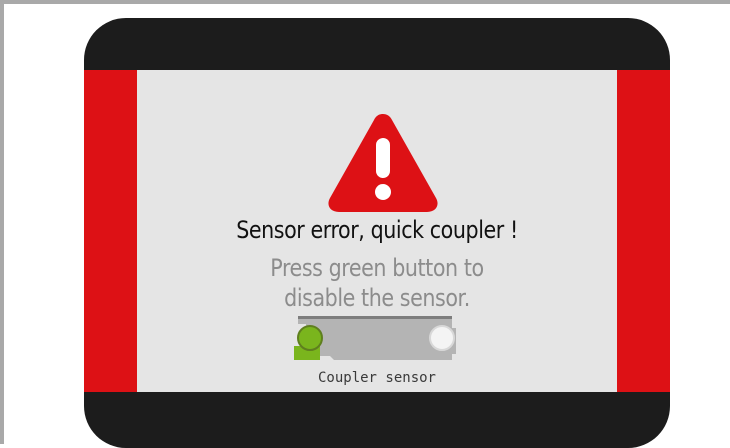  Describe the element at coordinates (442, 338) in the screenshot. I see `right-sensor-indicator` at that location.